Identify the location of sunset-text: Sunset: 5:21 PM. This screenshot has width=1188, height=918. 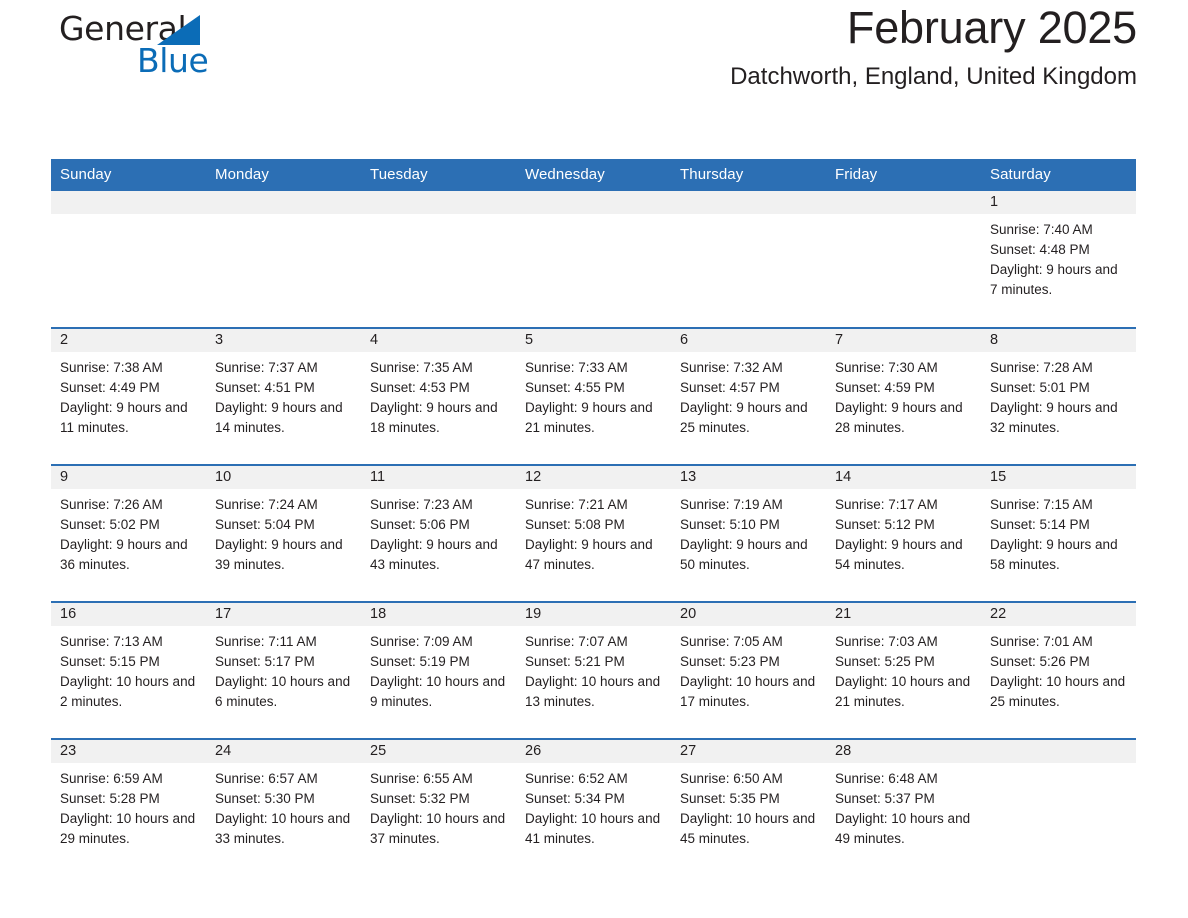
(575, 661).